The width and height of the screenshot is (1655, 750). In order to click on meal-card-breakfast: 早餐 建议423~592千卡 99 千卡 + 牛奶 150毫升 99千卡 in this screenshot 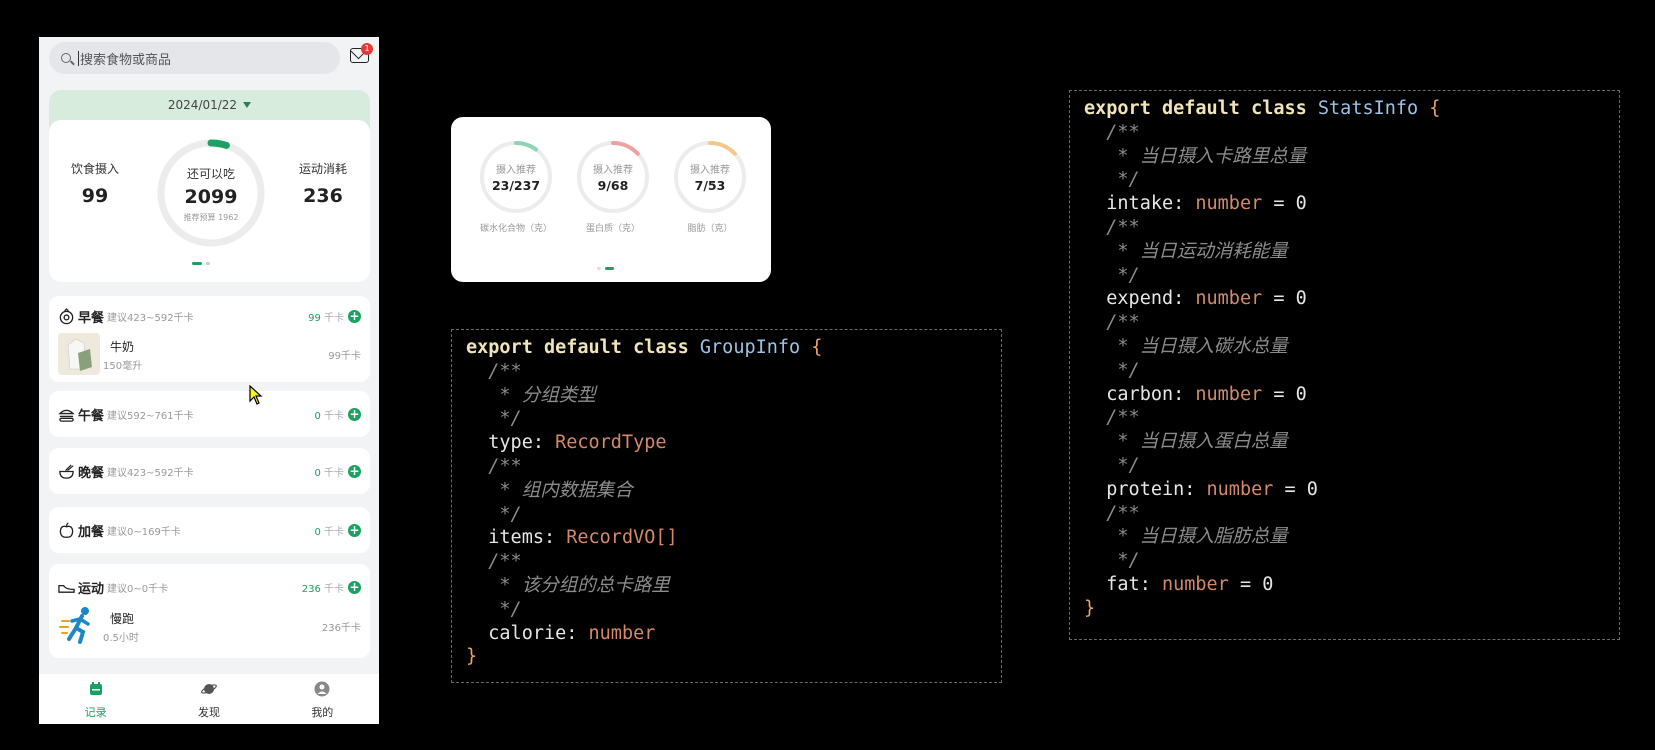, I will do `click(209, 339)`.